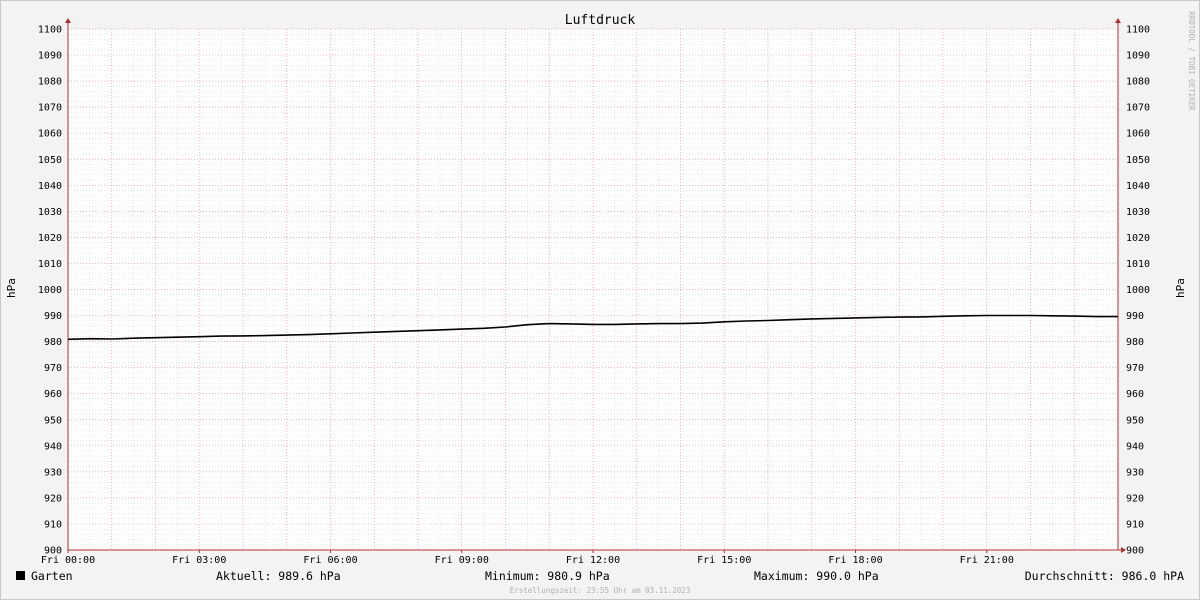  Describe the element at coordinates (1135, 394) in the screenshot. I see `y-tick-label-right: 960` at that location.